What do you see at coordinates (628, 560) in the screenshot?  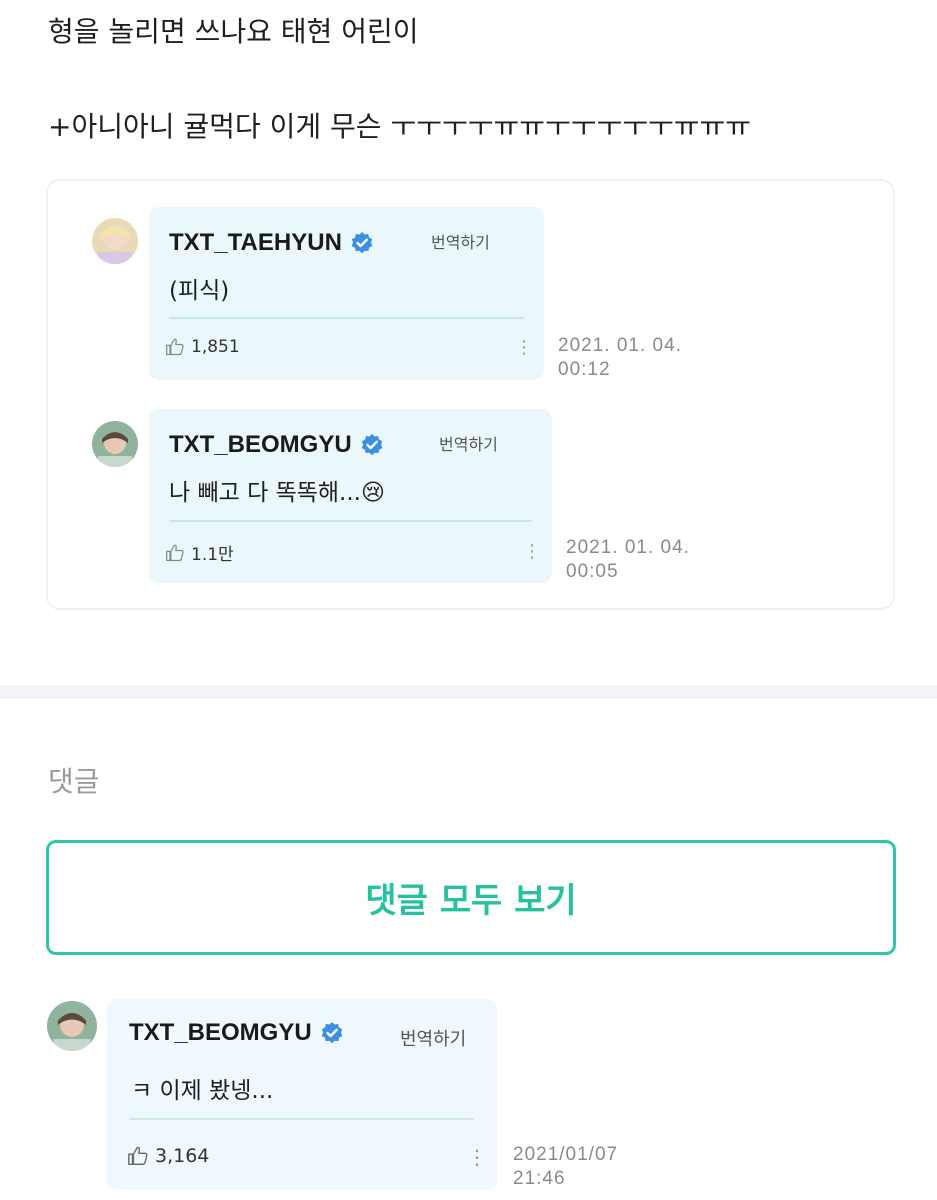 I see `comment-timestamp: 2021. 01. 04. 00:05` at bounding box center [628, 560].